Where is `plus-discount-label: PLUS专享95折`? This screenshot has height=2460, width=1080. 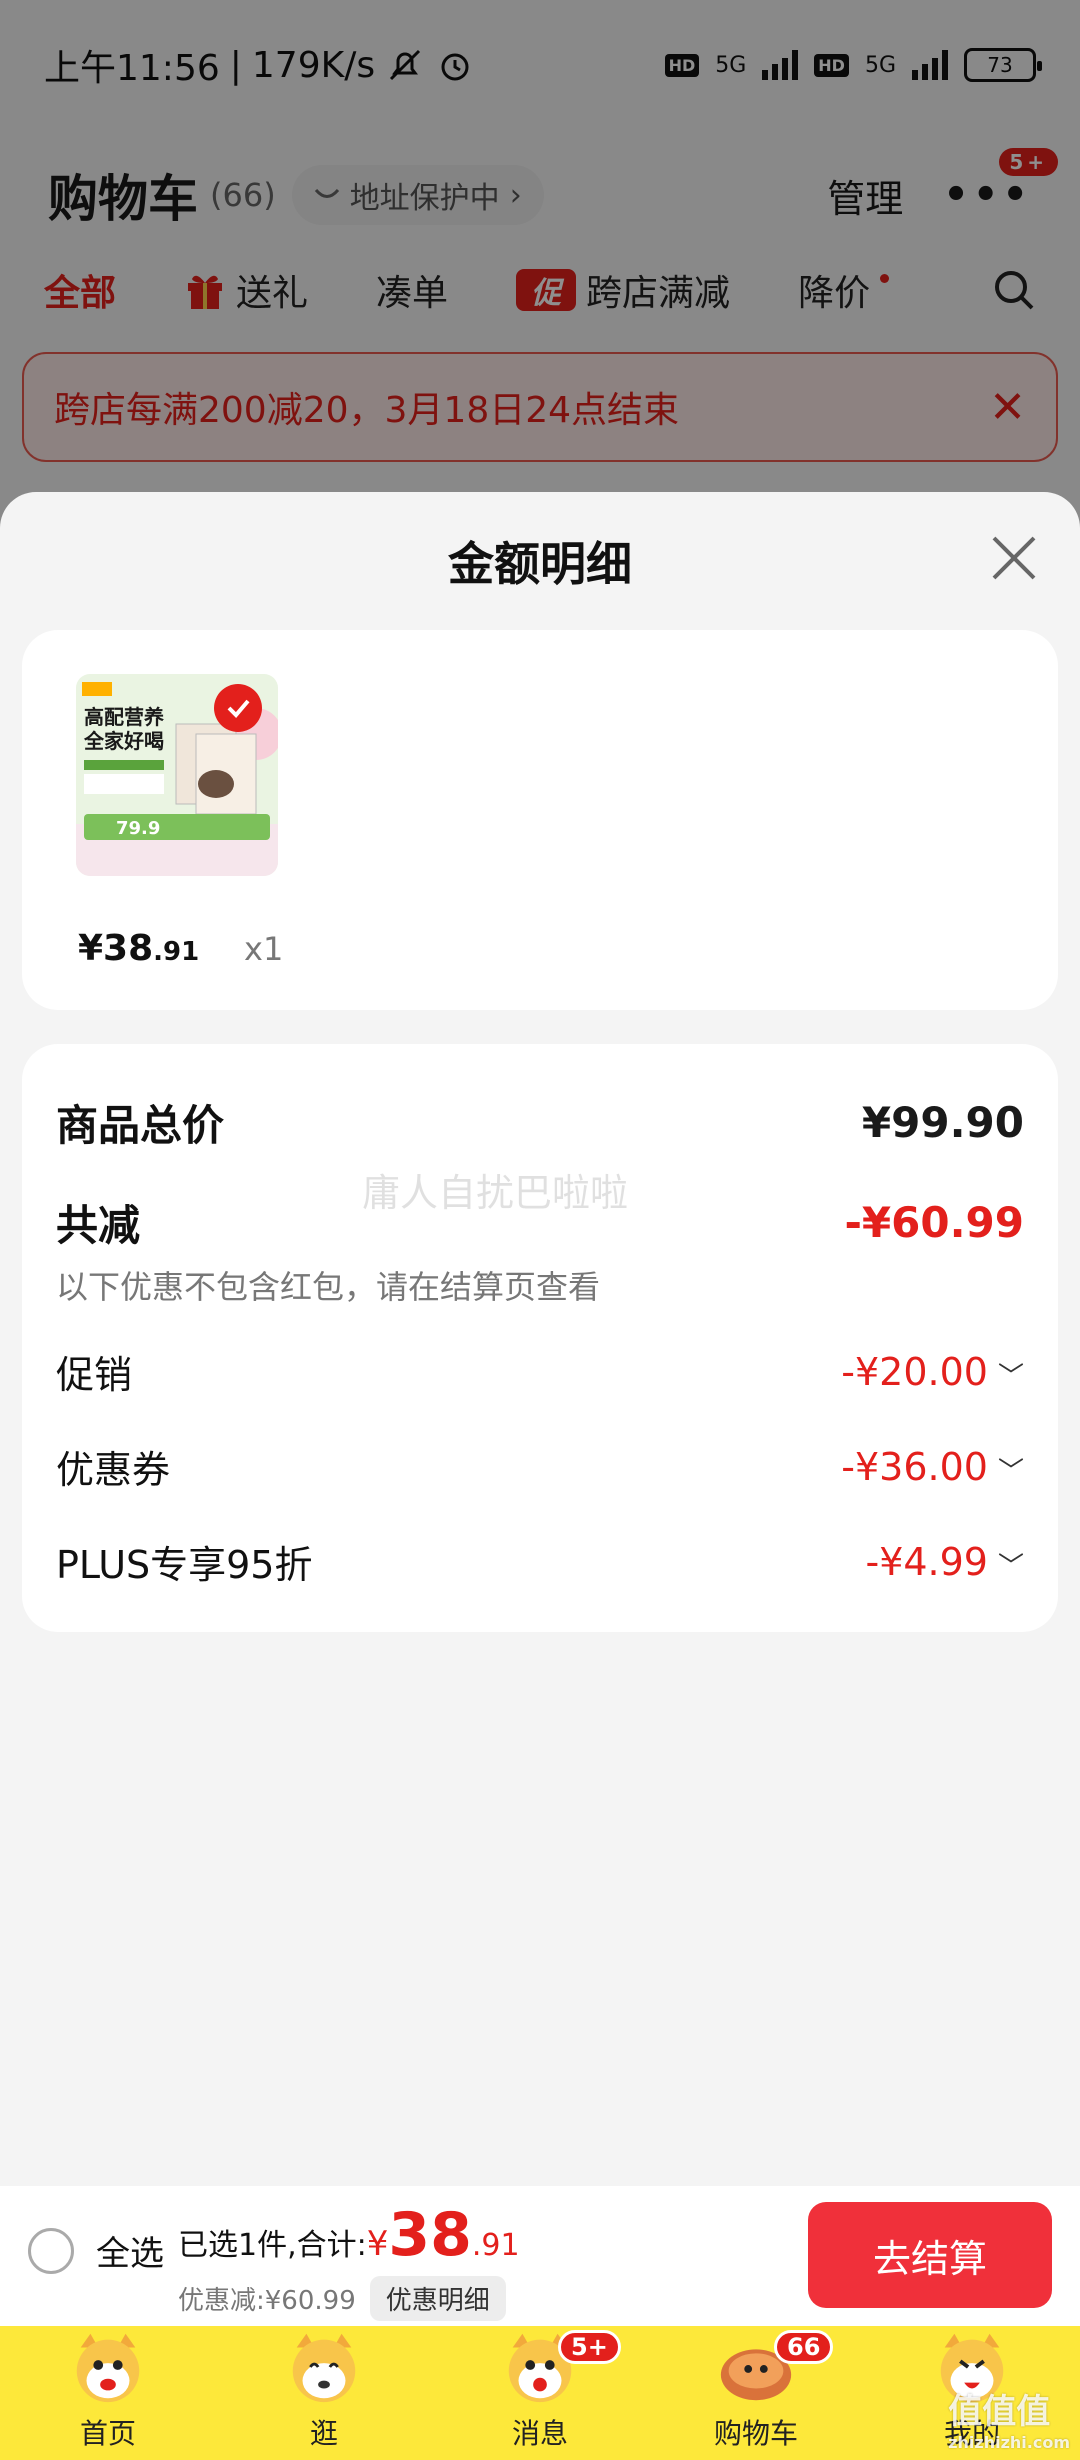
plus-discount-label: PLUS专享95折 is located at coordinates (184, 1565).